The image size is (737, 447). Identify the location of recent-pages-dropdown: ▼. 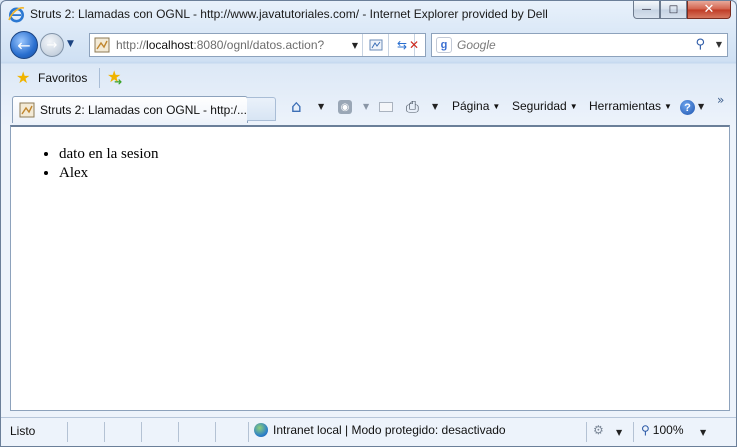
(70, 44).